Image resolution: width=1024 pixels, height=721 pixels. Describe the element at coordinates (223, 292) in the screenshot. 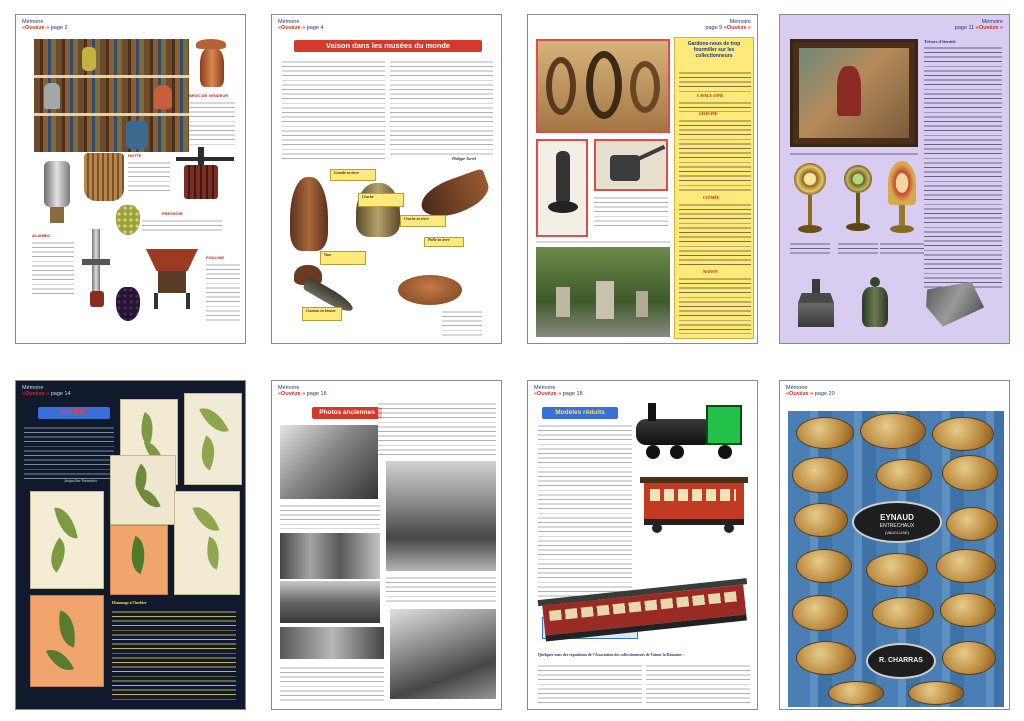

I see `caption-fouloir-text` at that location.